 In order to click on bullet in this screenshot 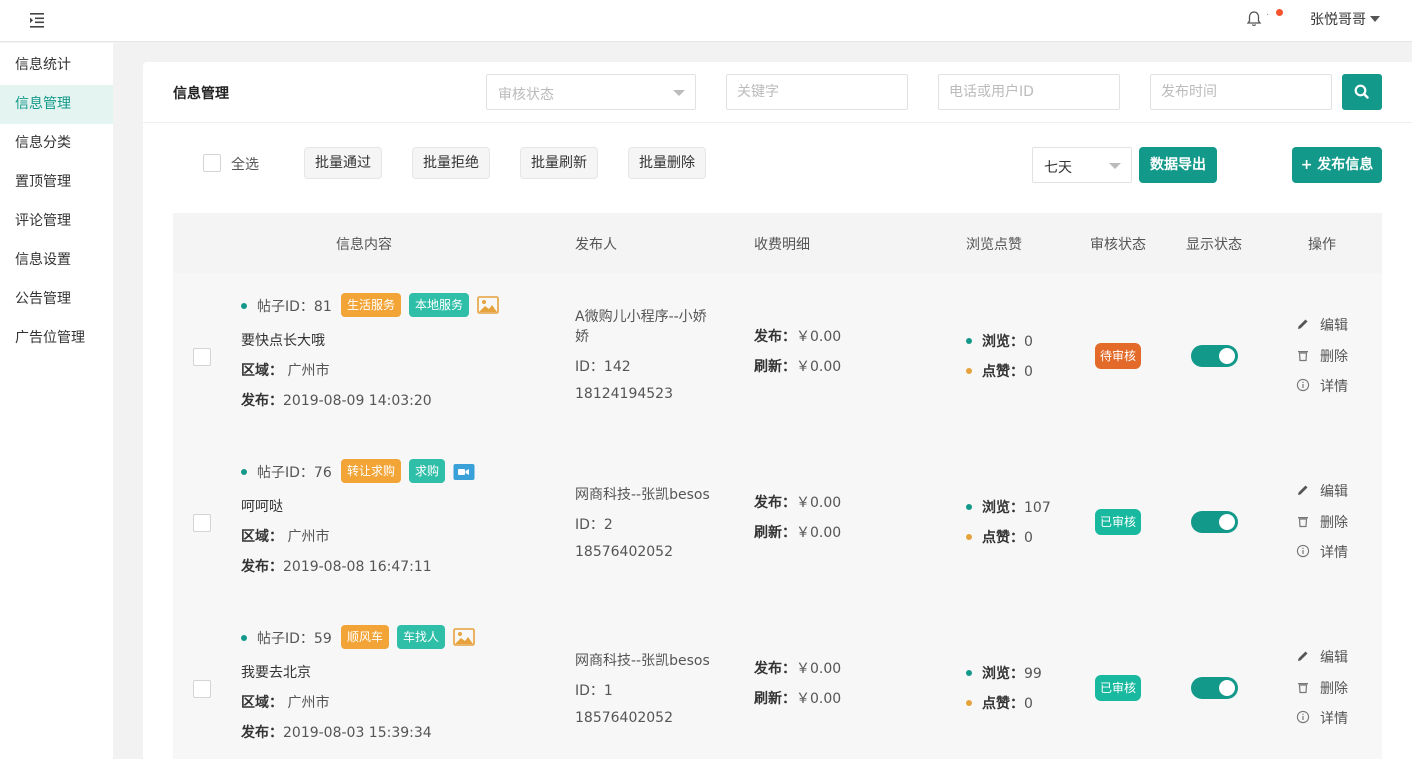, I will do `click(244, 472)`.